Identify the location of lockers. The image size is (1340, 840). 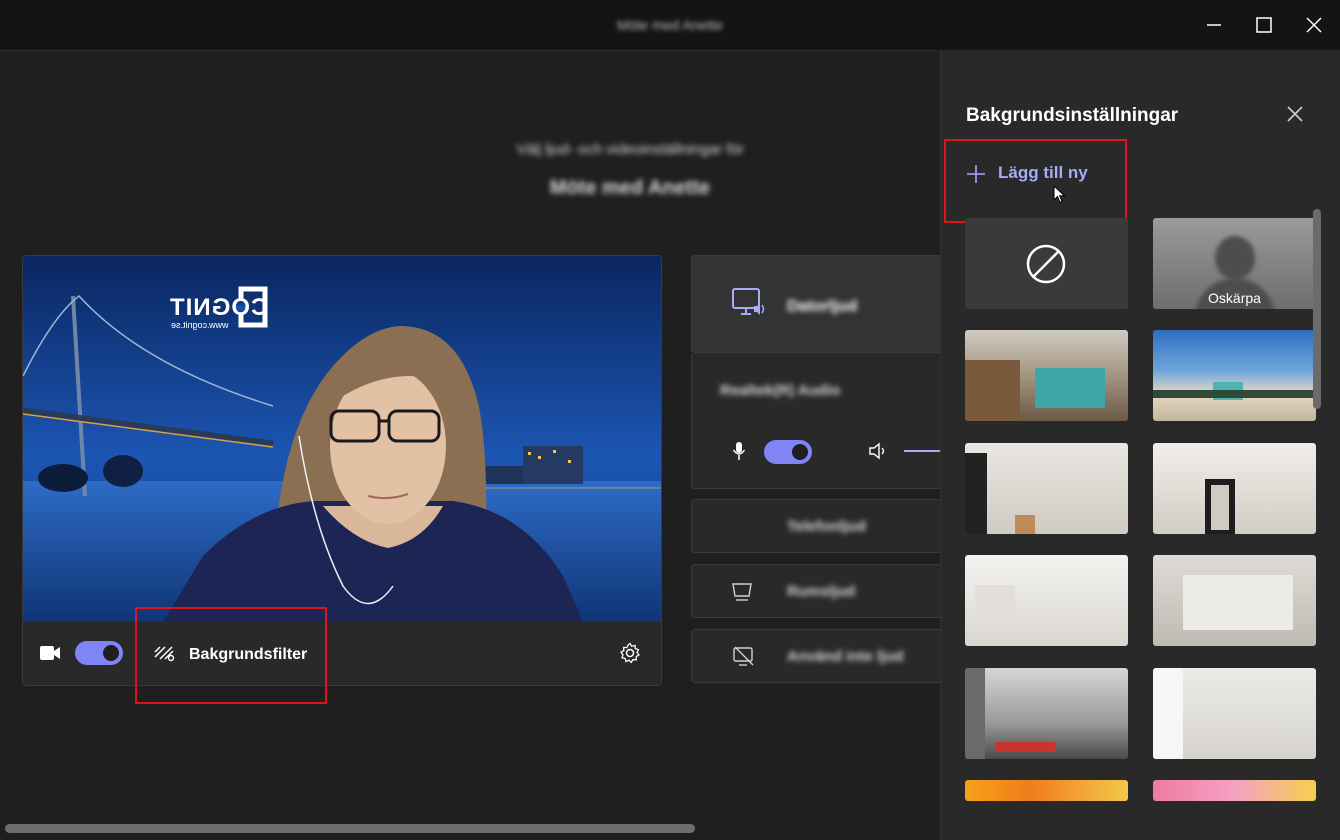
(1070, 388).